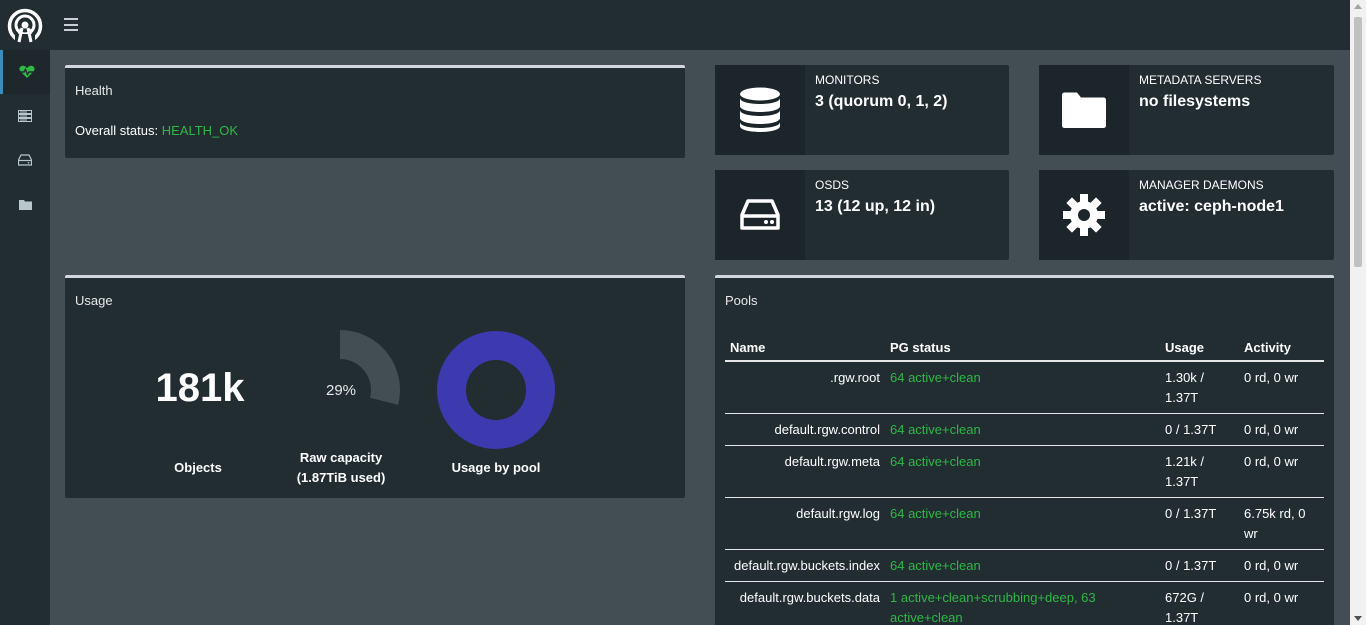 This screenshot has height=625, width=1366. What do you see at coordinates (341, 390) in the screenshot?
I see `raw-capacity-percent: 29%` at bounding box center [341, 390].